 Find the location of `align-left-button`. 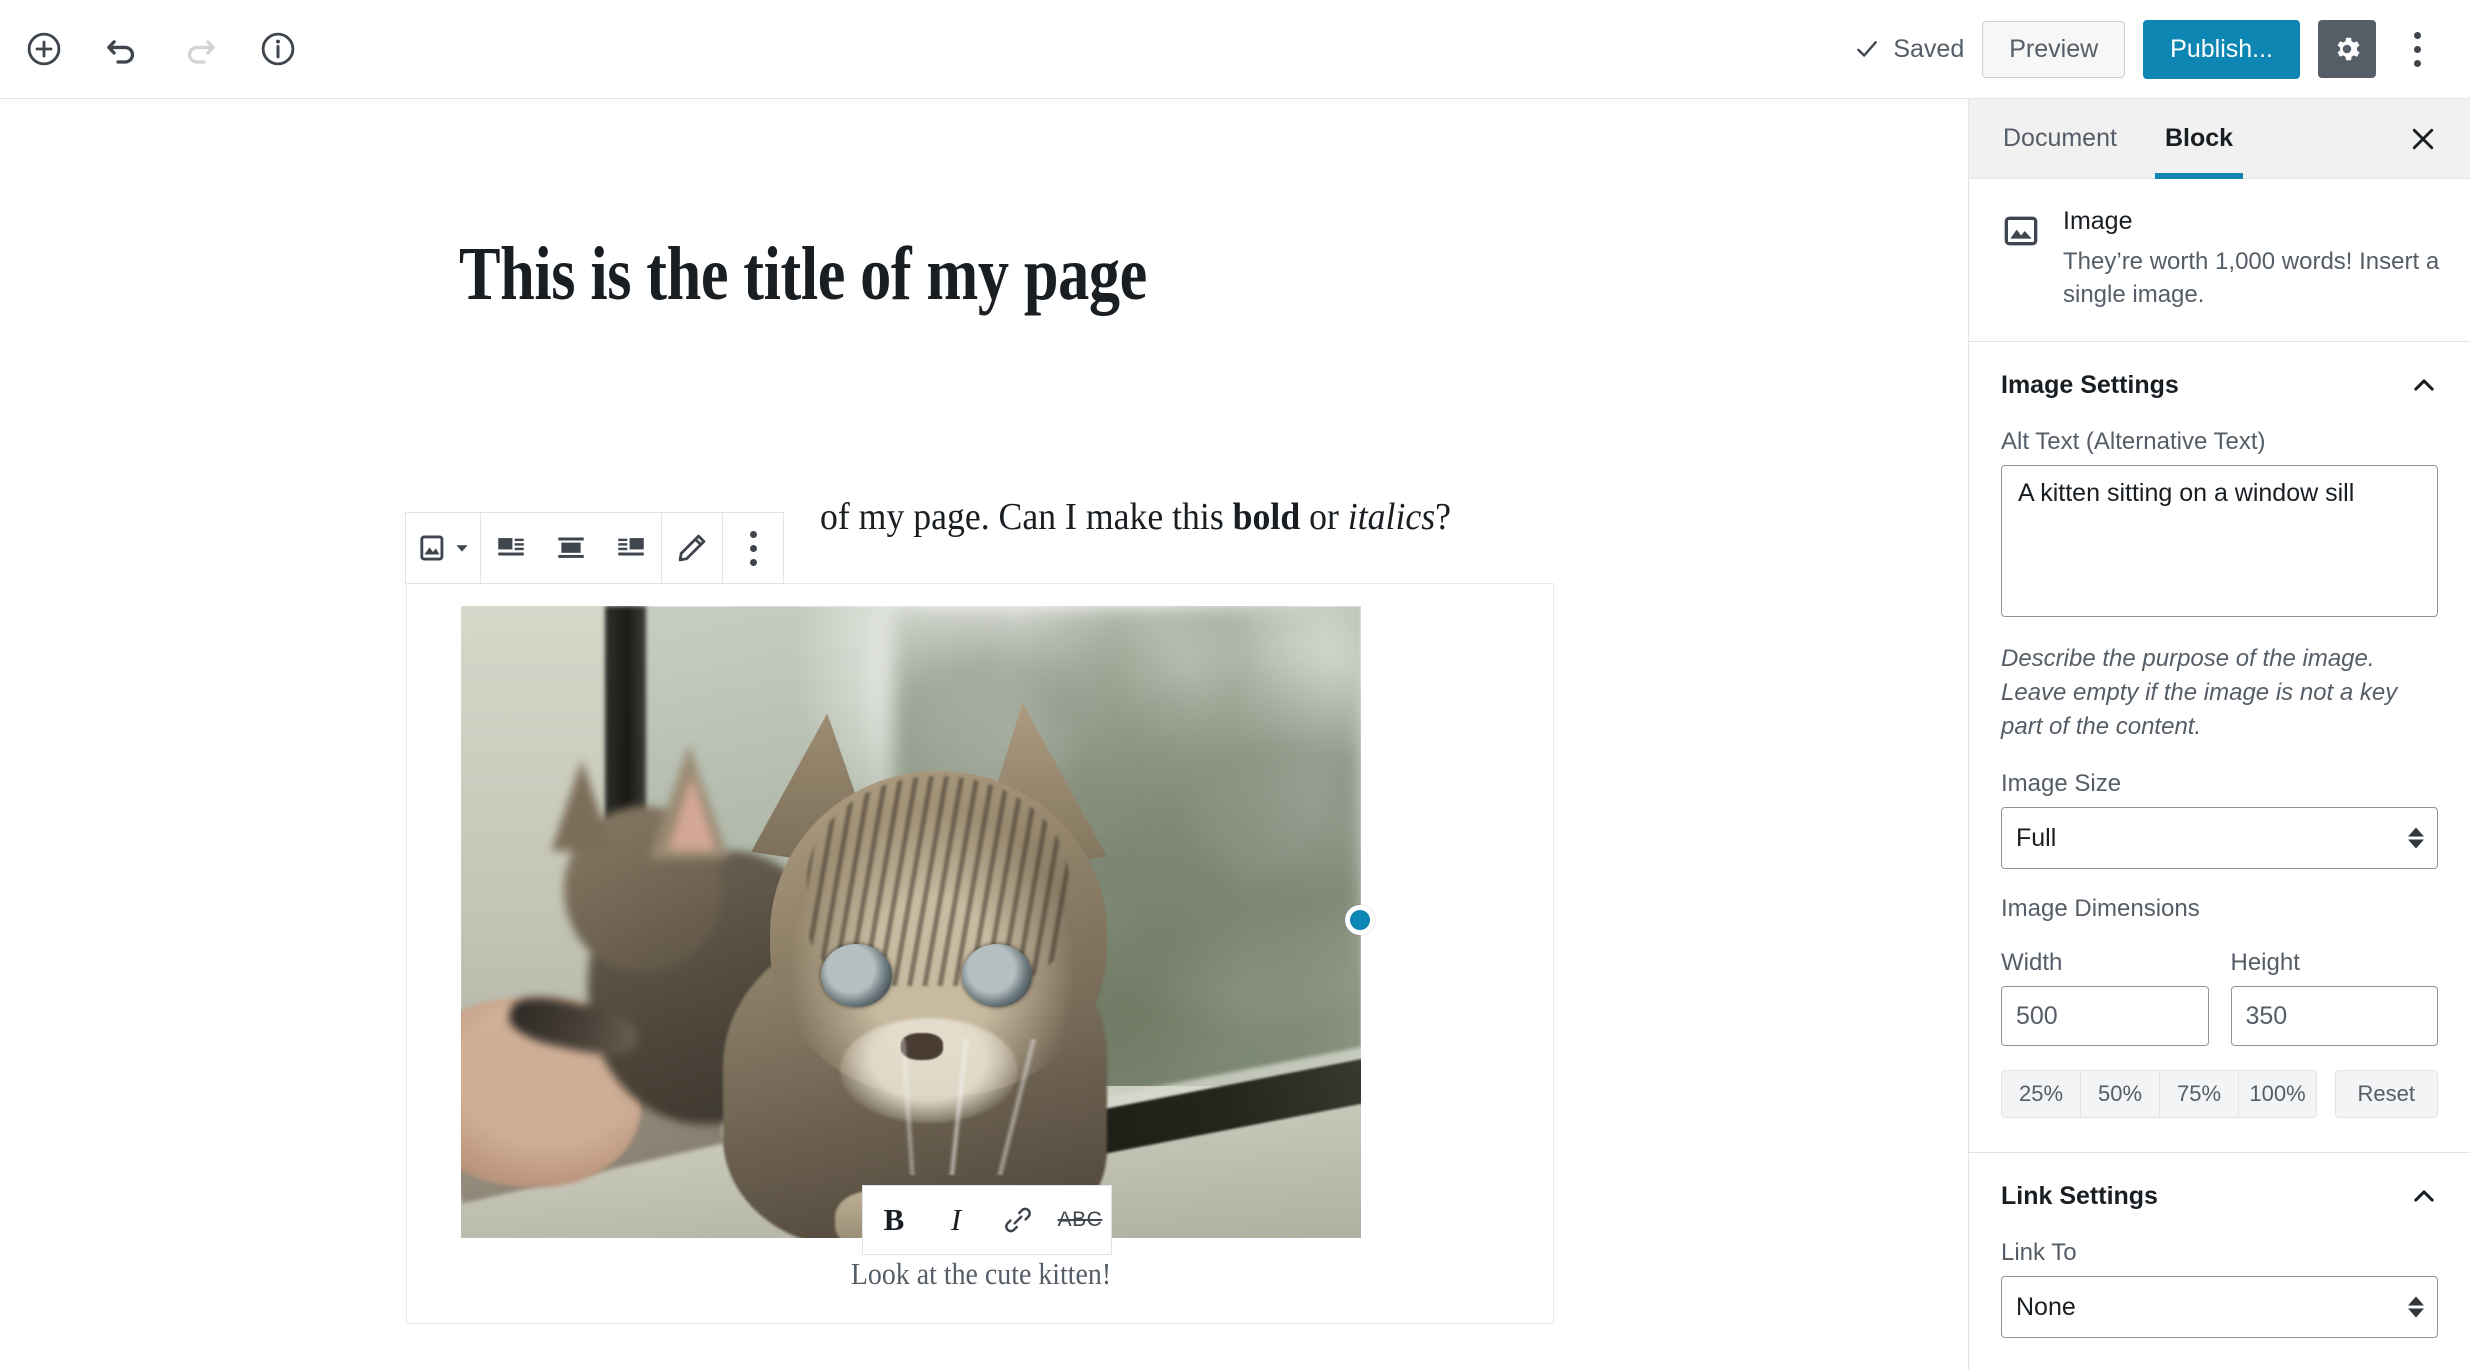

align-left-button is located at coordinates (511, 548).